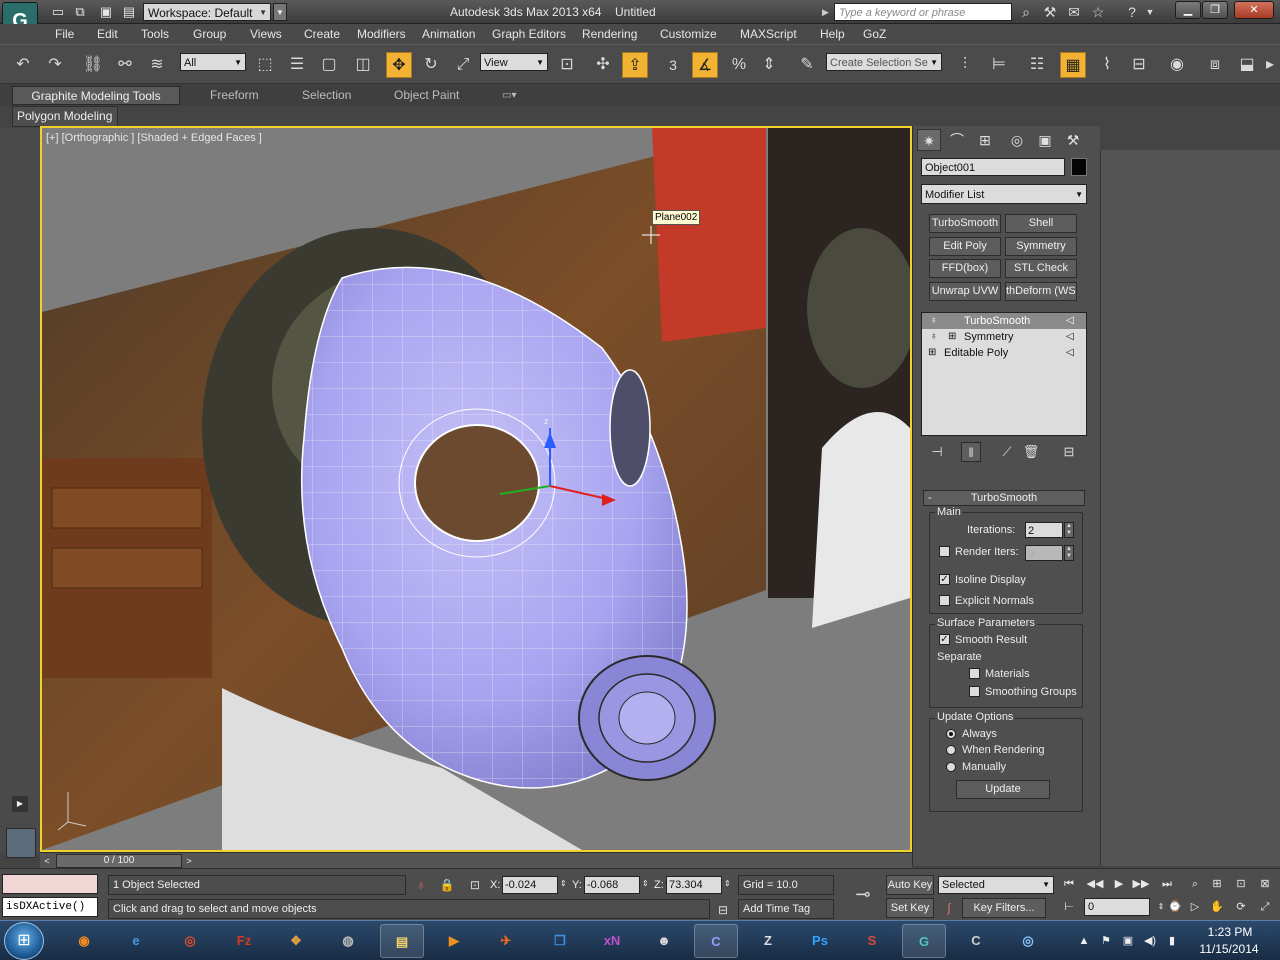 The image size is (1280, 960). Describe the element at coordinates (244, 941) in the screenshot. I see `filezilla-icon: Fz` at that location.